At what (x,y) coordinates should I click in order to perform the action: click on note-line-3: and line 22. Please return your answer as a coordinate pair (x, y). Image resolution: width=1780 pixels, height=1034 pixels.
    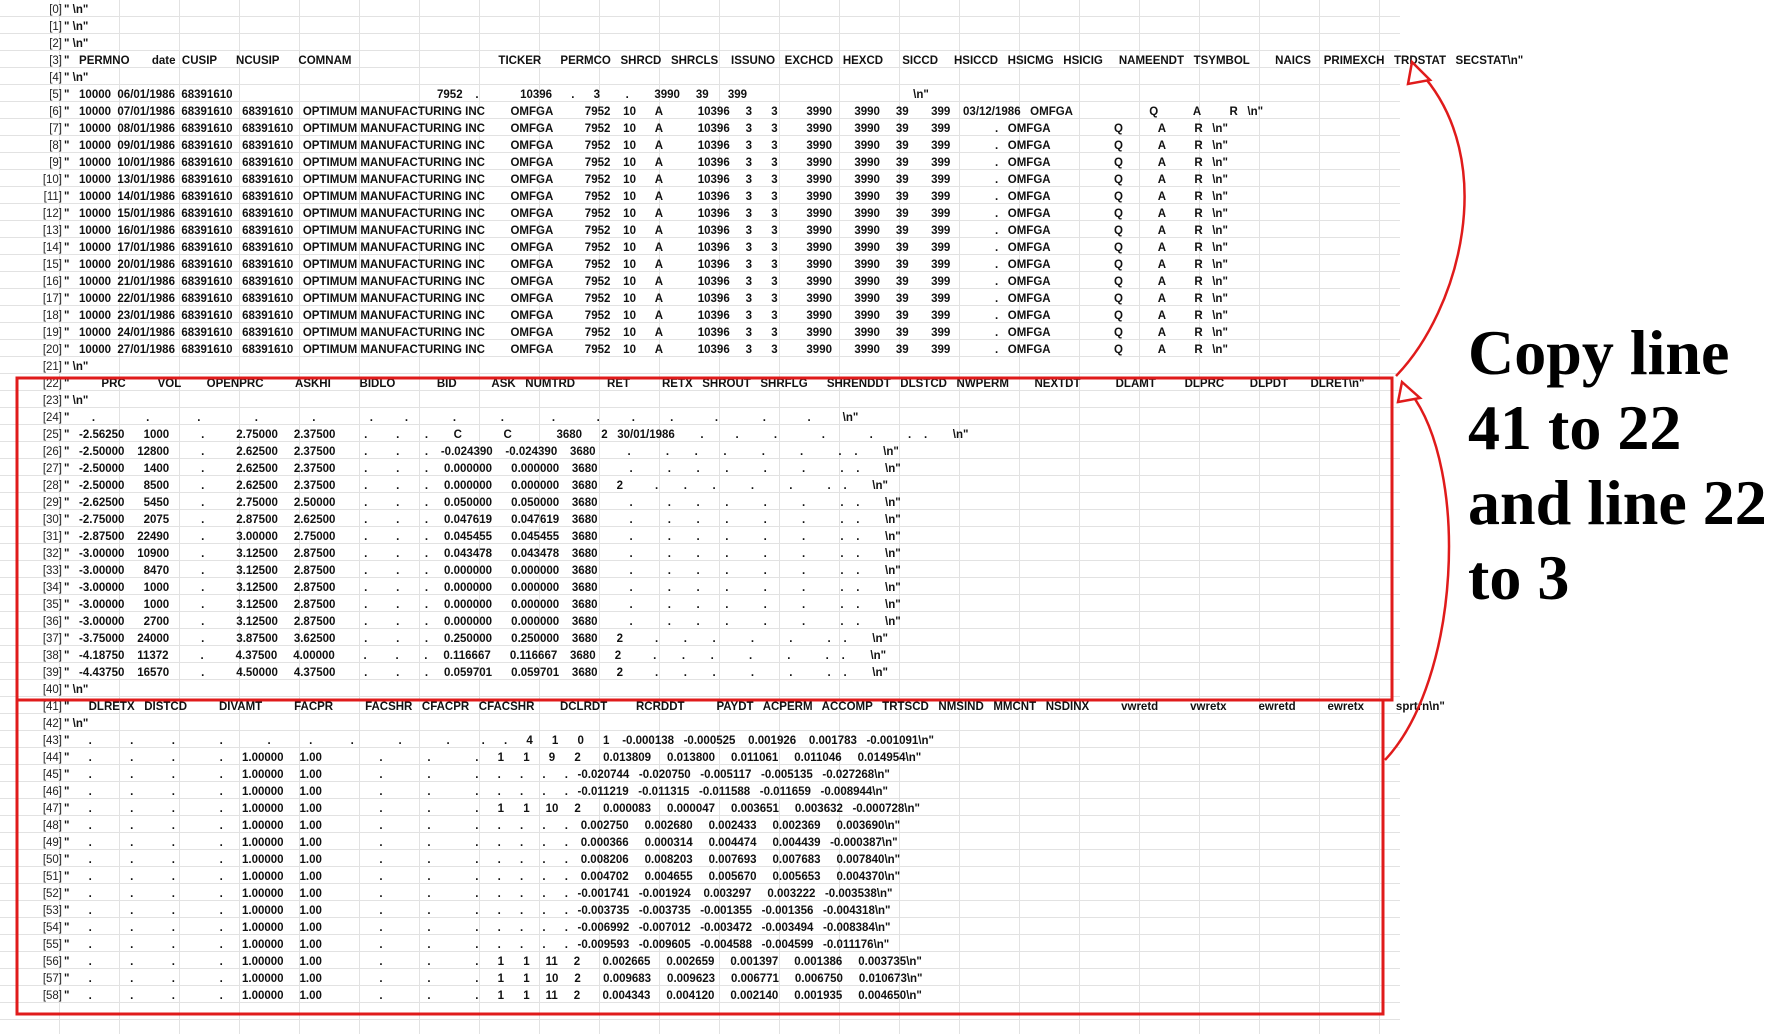
    Looking at the image, I should click on (1617, 502).